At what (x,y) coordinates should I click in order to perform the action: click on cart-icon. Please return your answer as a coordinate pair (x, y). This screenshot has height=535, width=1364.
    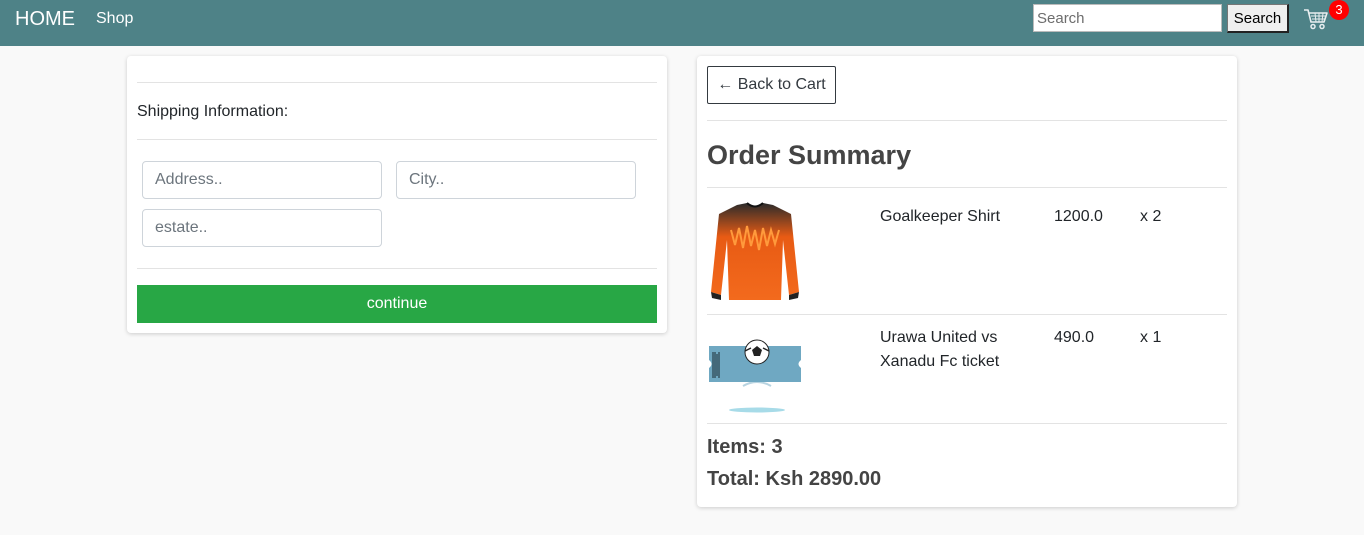
    Looking at the image, I should click on (1316, 19).